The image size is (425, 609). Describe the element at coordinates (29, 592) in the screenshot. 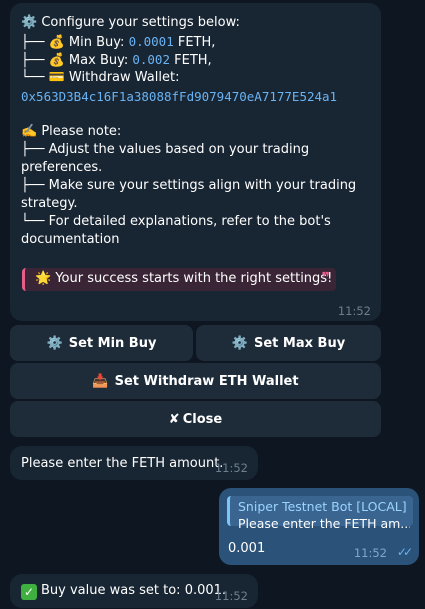

I see `check-mark-icon: ✓` at that location.